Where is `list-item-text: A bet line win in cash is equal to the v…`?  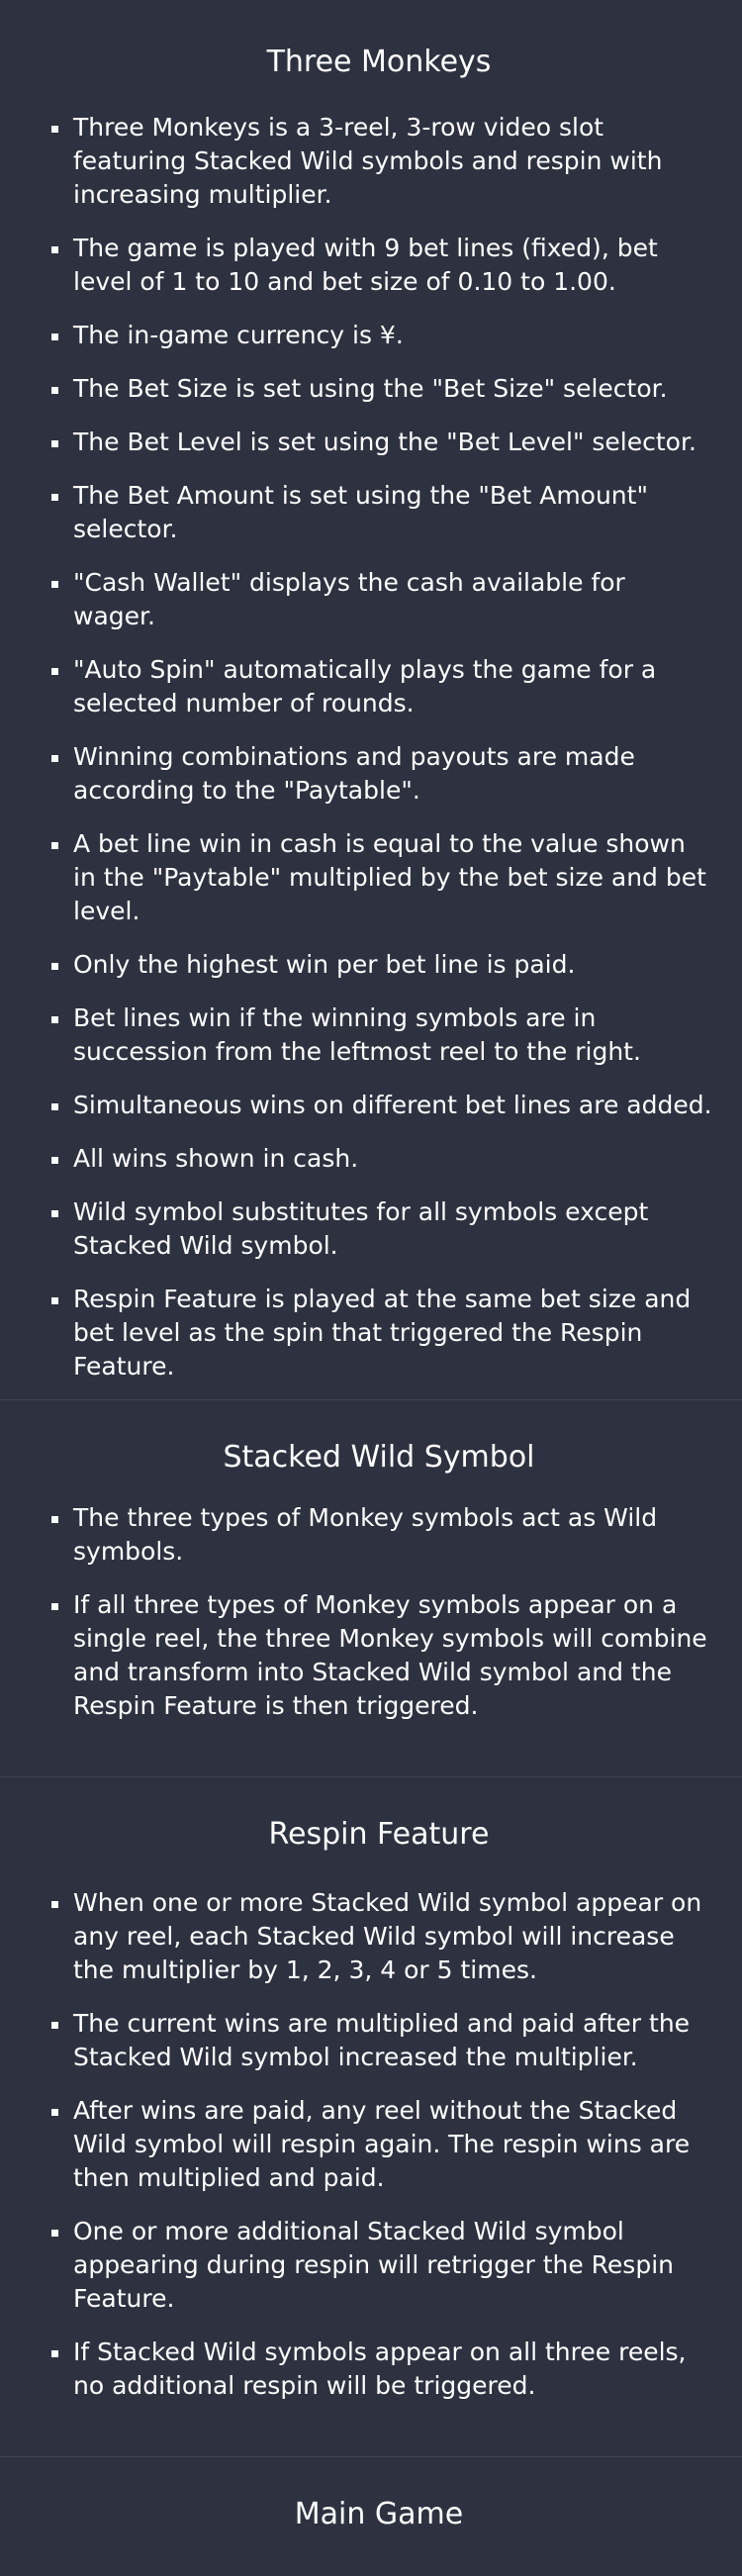 list-item-text: A bet line win in cash is equal to the v… is located at coordinates (389, 877).